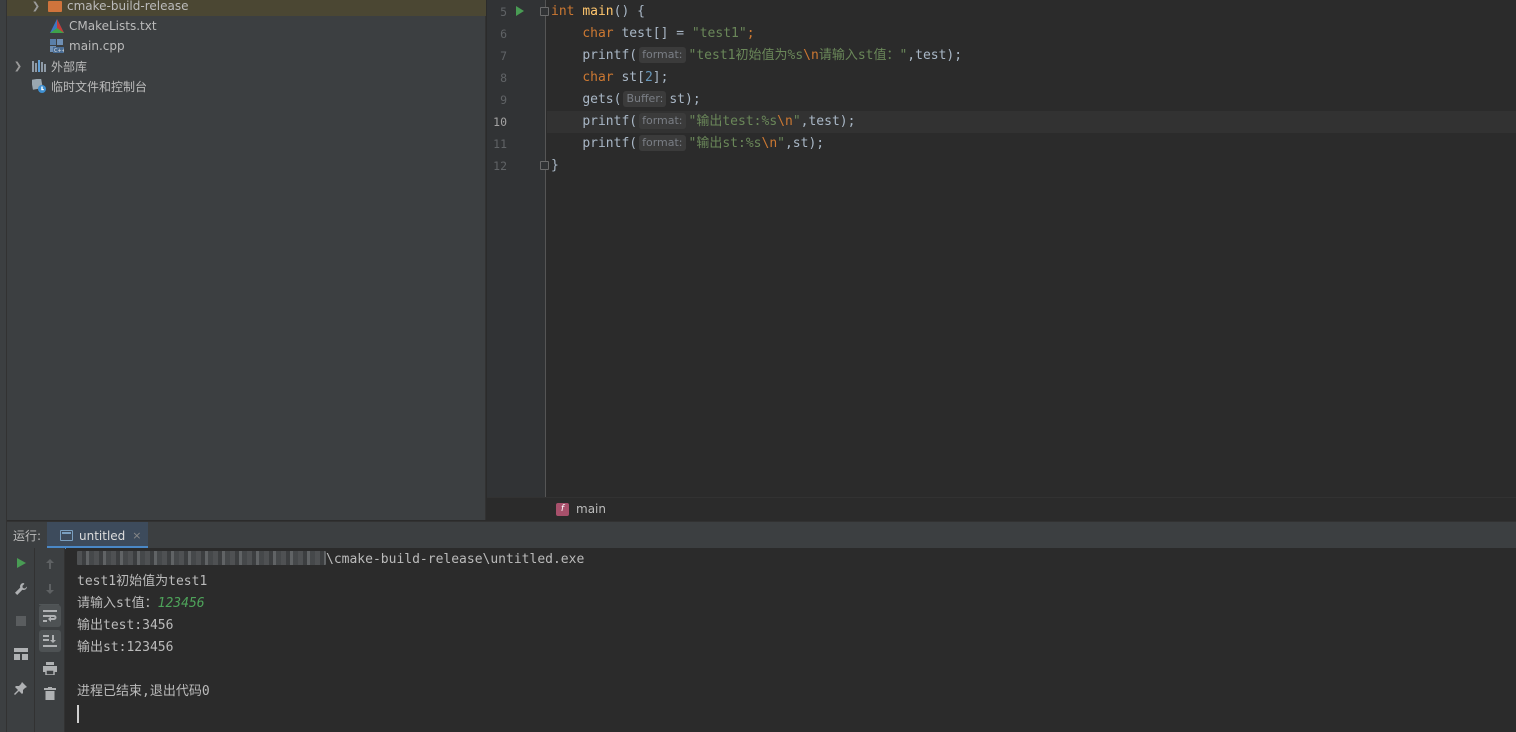 The height and width of the screenshot is (732, 1516). Describe the element at coordinates (668, 33) in the screenshot. I see `code-line-6: char test[] = "test1";` at that location.